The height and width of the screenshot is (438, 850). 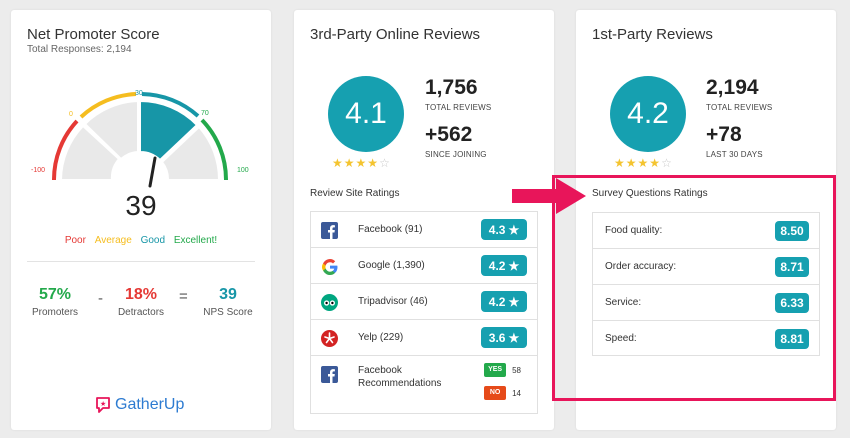 I want to click on review-site-name: Tripadvisor (46), so click(x=393, y=301).